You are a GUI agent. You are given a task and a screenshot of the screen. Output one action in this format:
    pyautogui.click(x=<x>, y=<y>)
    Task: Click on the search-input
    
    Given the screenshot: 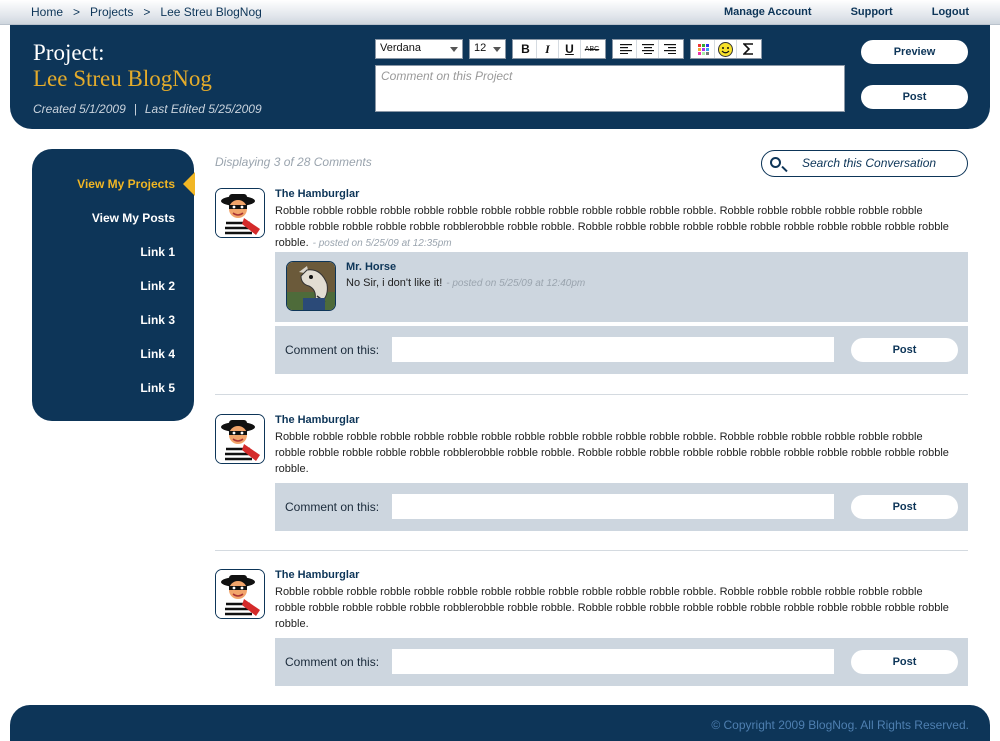 What is the action you would take?
    pyautogui.click(x=882, y=163)
    